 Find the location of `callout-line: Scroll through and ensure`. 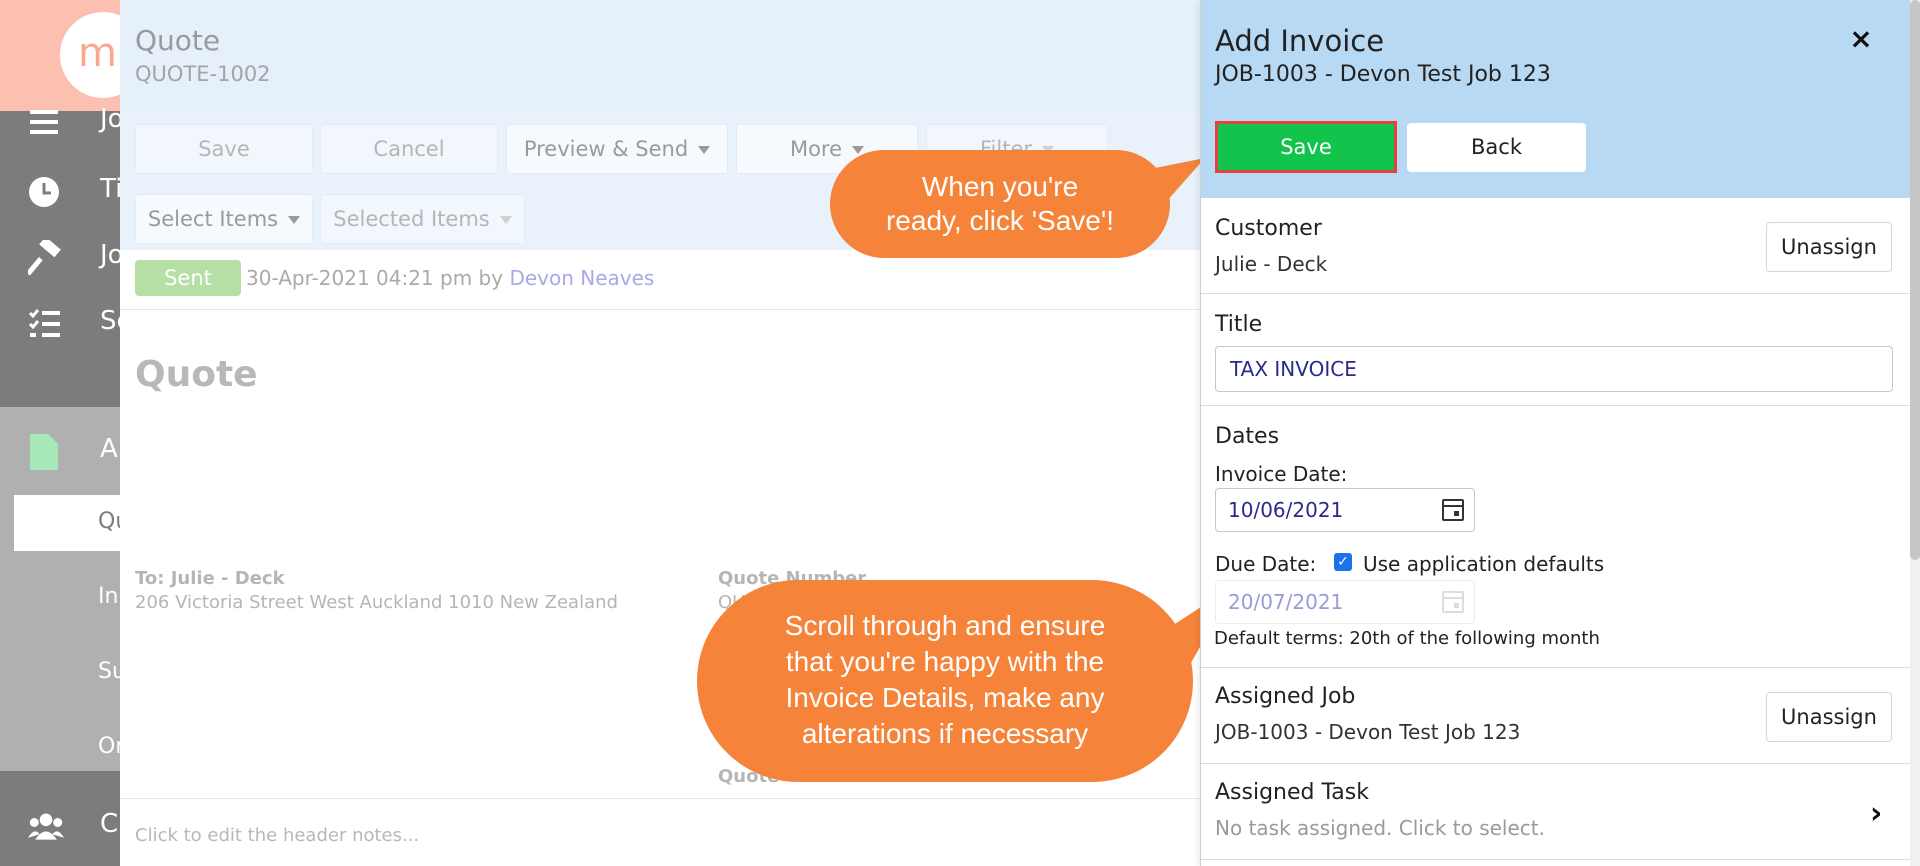

callout-line: Scroll through and ensure is located at coordinates (945, 625).